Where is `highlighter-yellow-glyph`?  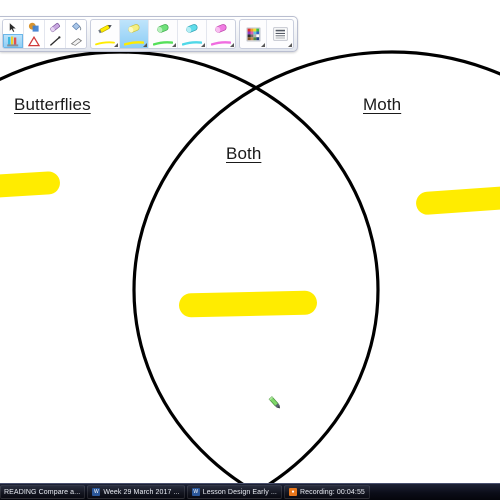
highlighter-yellow-glyph is located at coordinates (134, 28).